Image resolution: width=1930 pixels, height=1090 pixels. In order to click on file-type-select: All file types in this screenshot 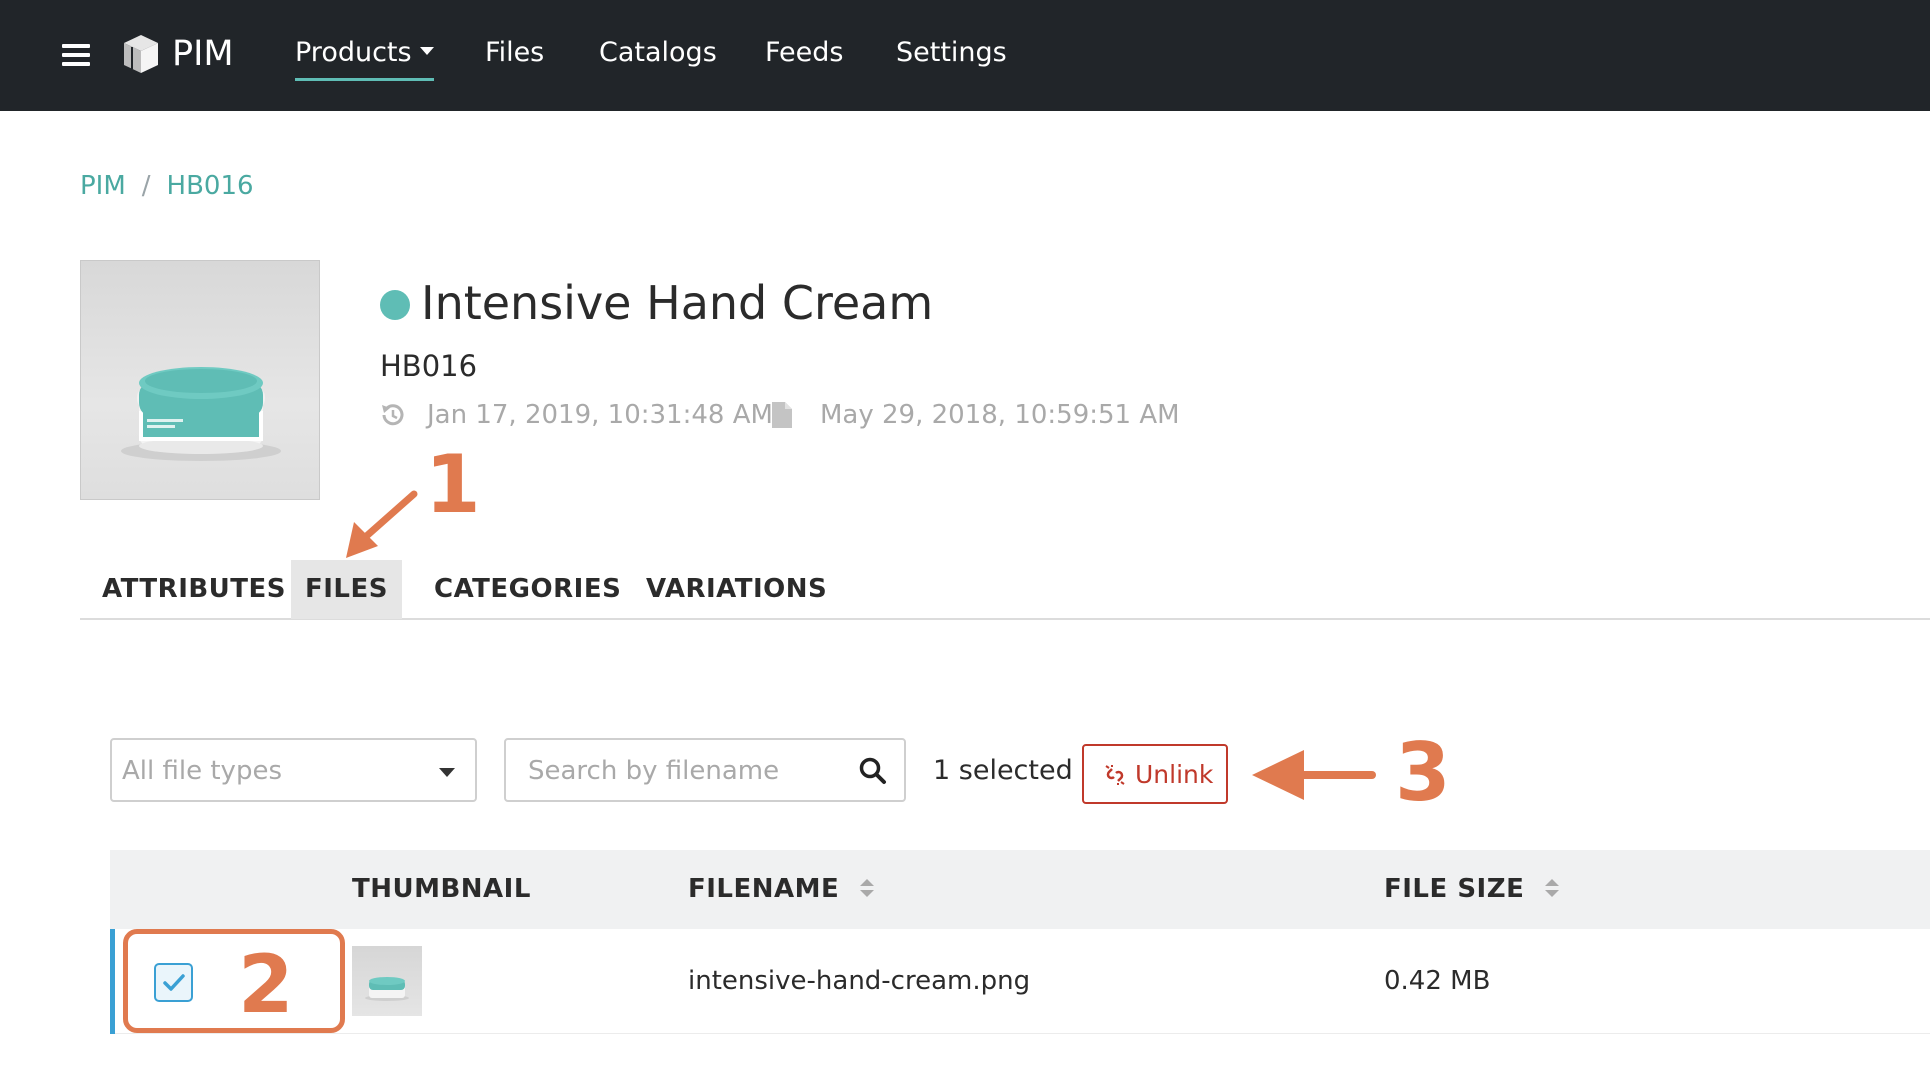, I will do `click(293, 770)`.